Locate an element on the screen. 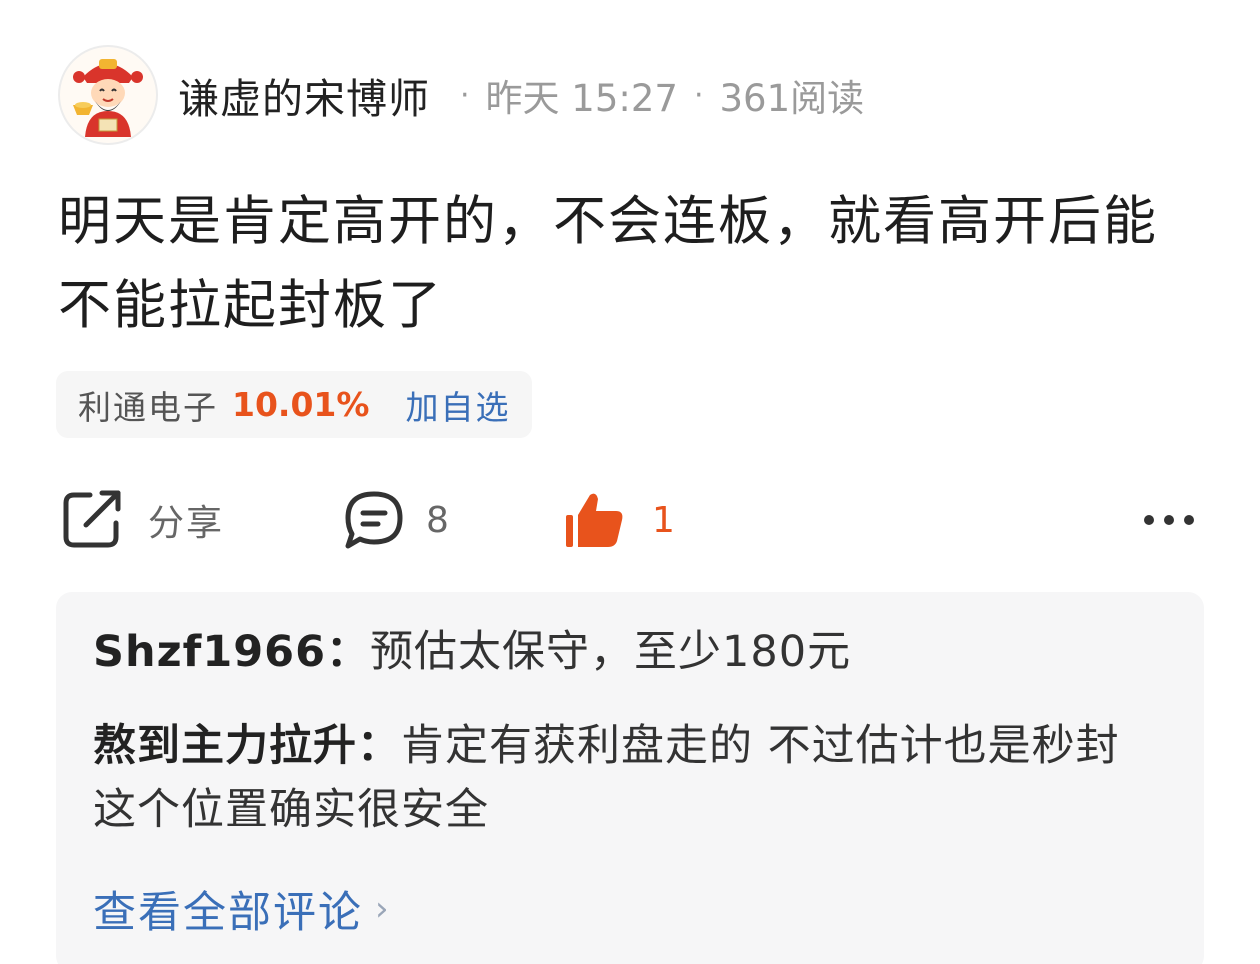 This screenshot has width=1260, height=964. post-time: 昨天 15:27 is located at coordinates (581, 98).